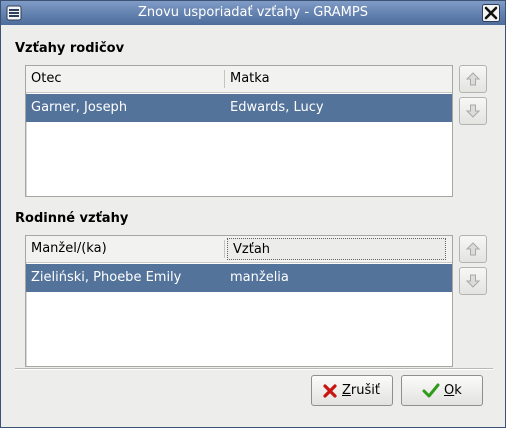 Image resolution: width=506 pixels, height=428 pixels. I want to click on column-header-mother: Matka, so click(338, 79).